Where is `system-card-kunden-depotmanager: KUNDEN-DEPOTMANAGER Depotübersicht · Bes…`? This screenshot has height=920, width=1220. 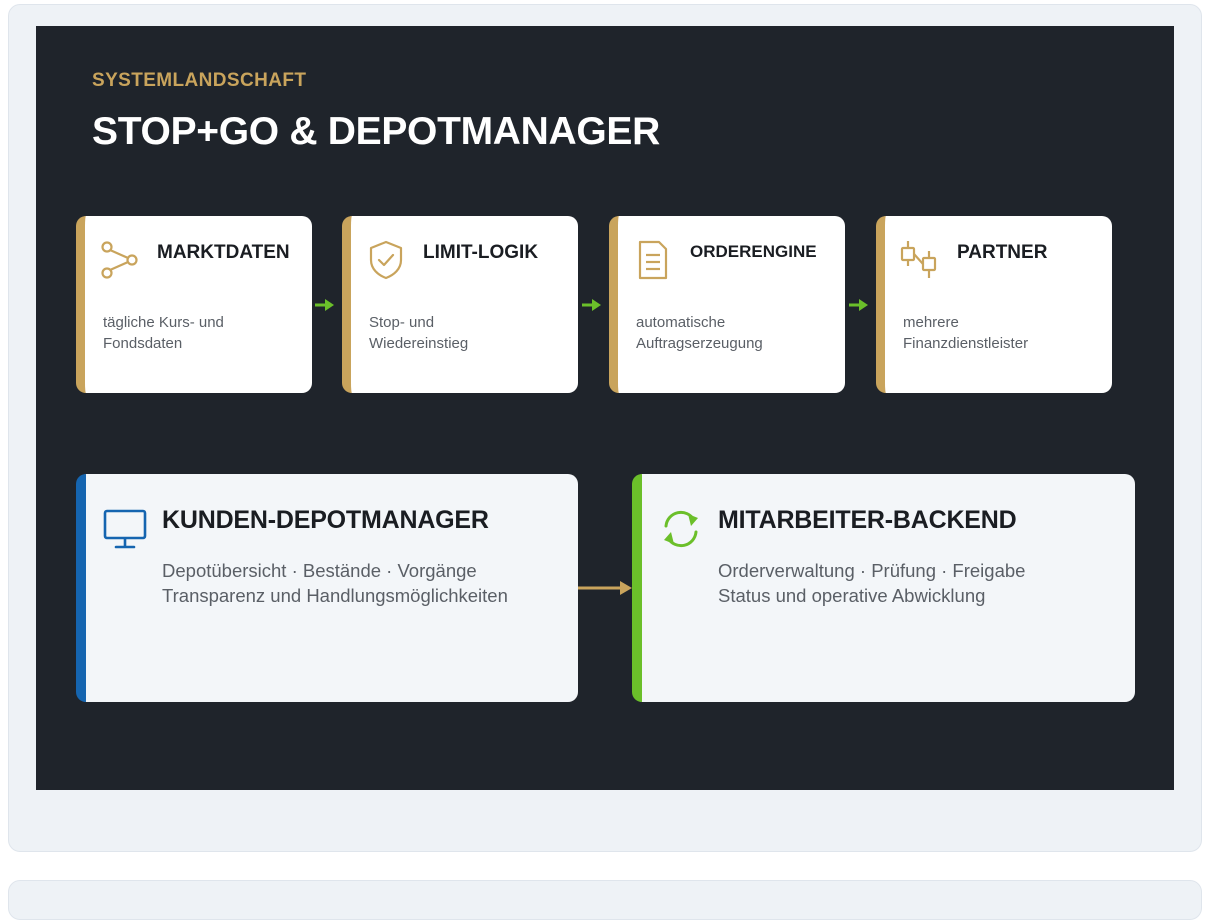 system-card-kunden-depotmanager: KUNDEN-DEPOTMANAGER Depotübersicht · Bes… is located at coordinates (327, 588).